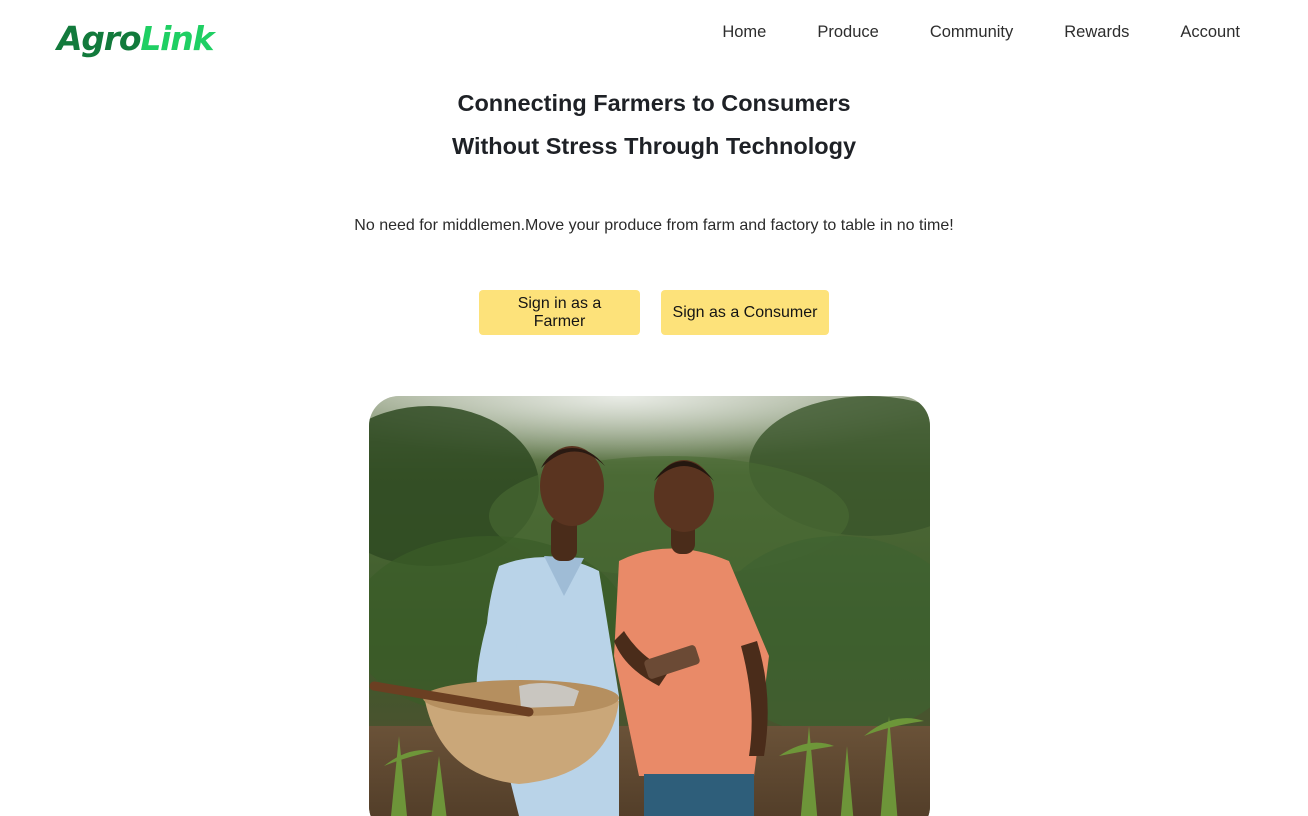 The width and height of the screenshot is (1308, 816). What do you see at coordinates (654, 146) in the screenshot?
I see `hero-title-line-2: Without Stress Through Technology` at bounding box center [654, 146].